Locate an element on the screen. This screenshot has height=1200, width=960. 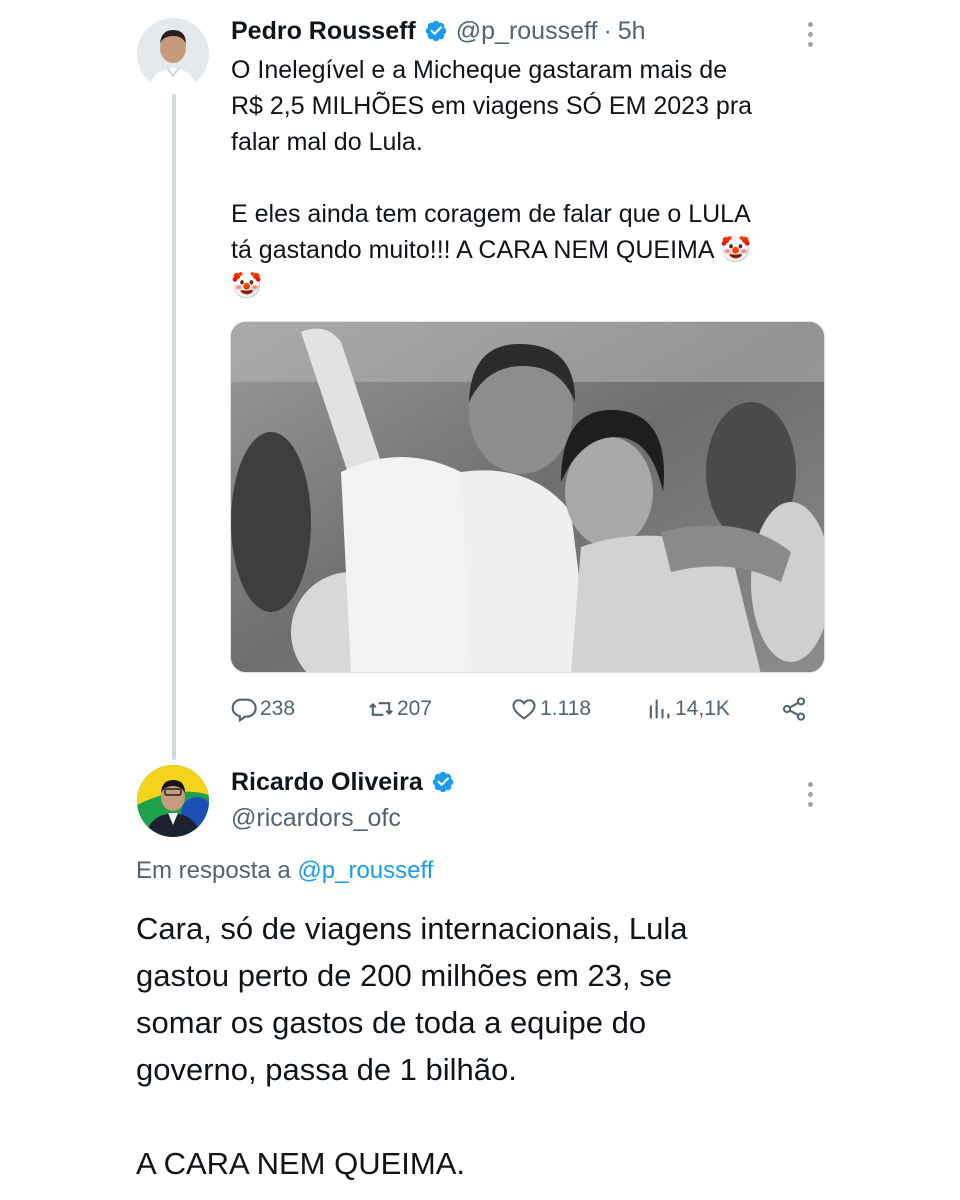
thread-connector-line is located at coordinates (174, 427).